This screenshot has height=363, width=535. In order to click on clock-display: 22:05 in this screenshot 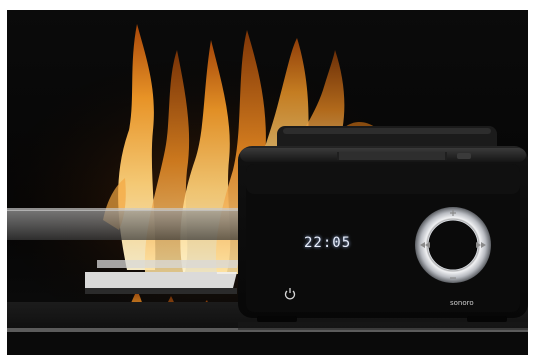, I will do `click(328, 243)`.